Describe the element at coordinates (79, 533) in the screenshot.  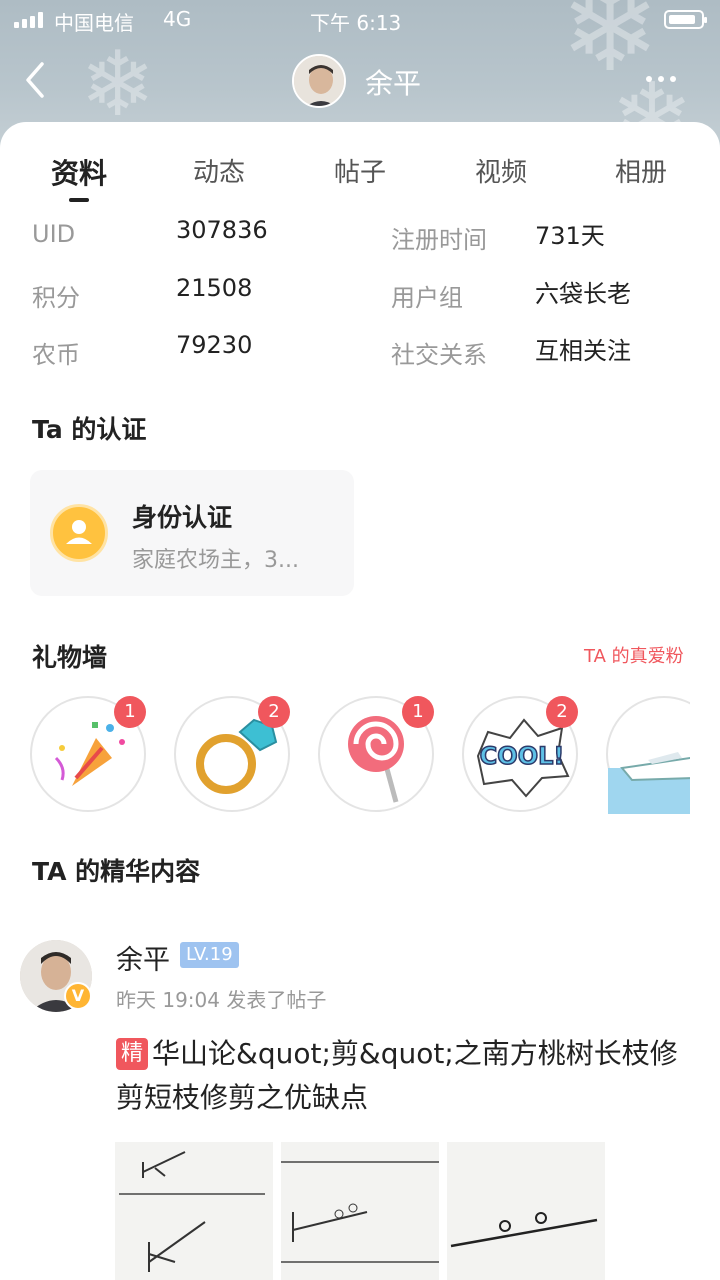
I see `user-icon` at that location.